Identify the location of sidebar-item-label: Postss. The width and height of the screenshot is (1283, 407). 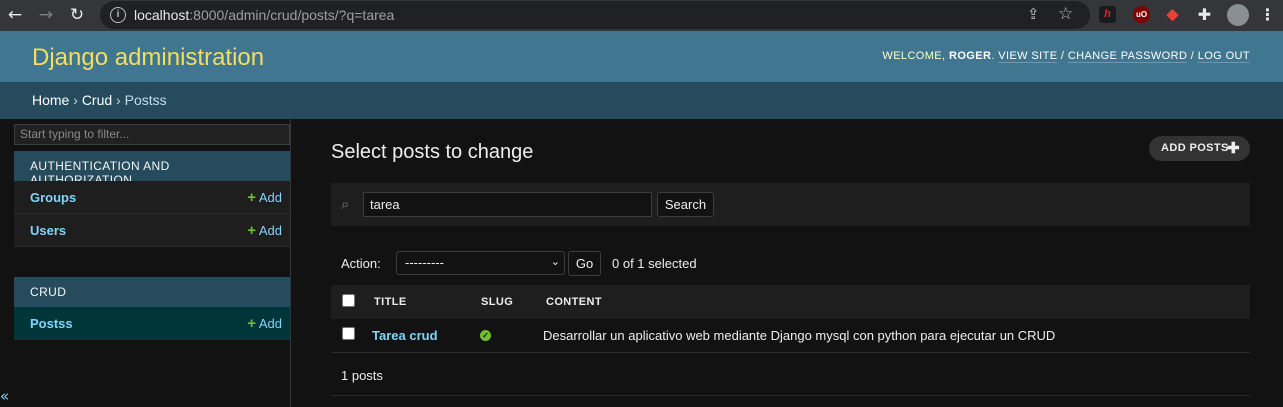
(51, 323).